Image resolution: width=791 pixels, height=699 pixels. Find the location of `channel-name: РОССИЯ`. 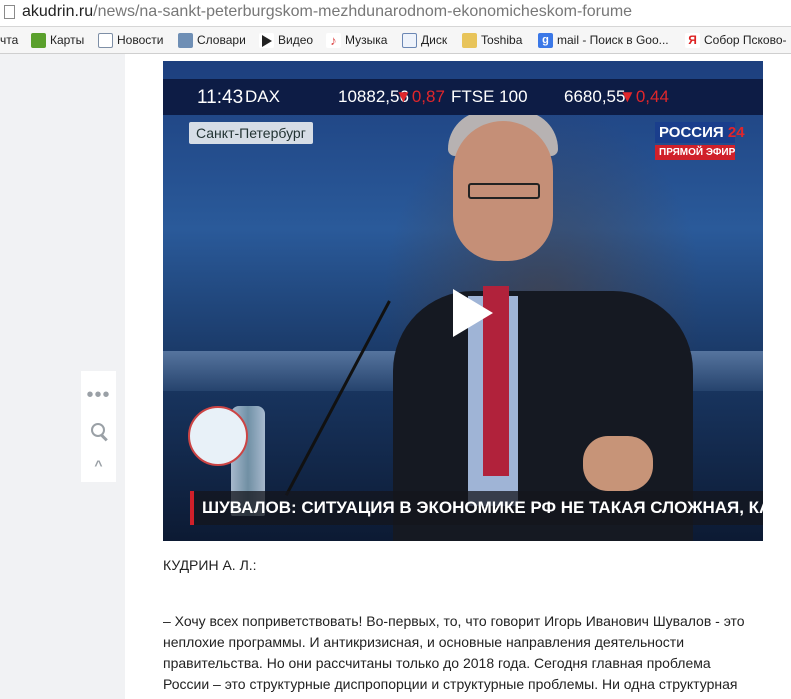

channel-name: РОССИЯ is located at coordinates (691, 132).